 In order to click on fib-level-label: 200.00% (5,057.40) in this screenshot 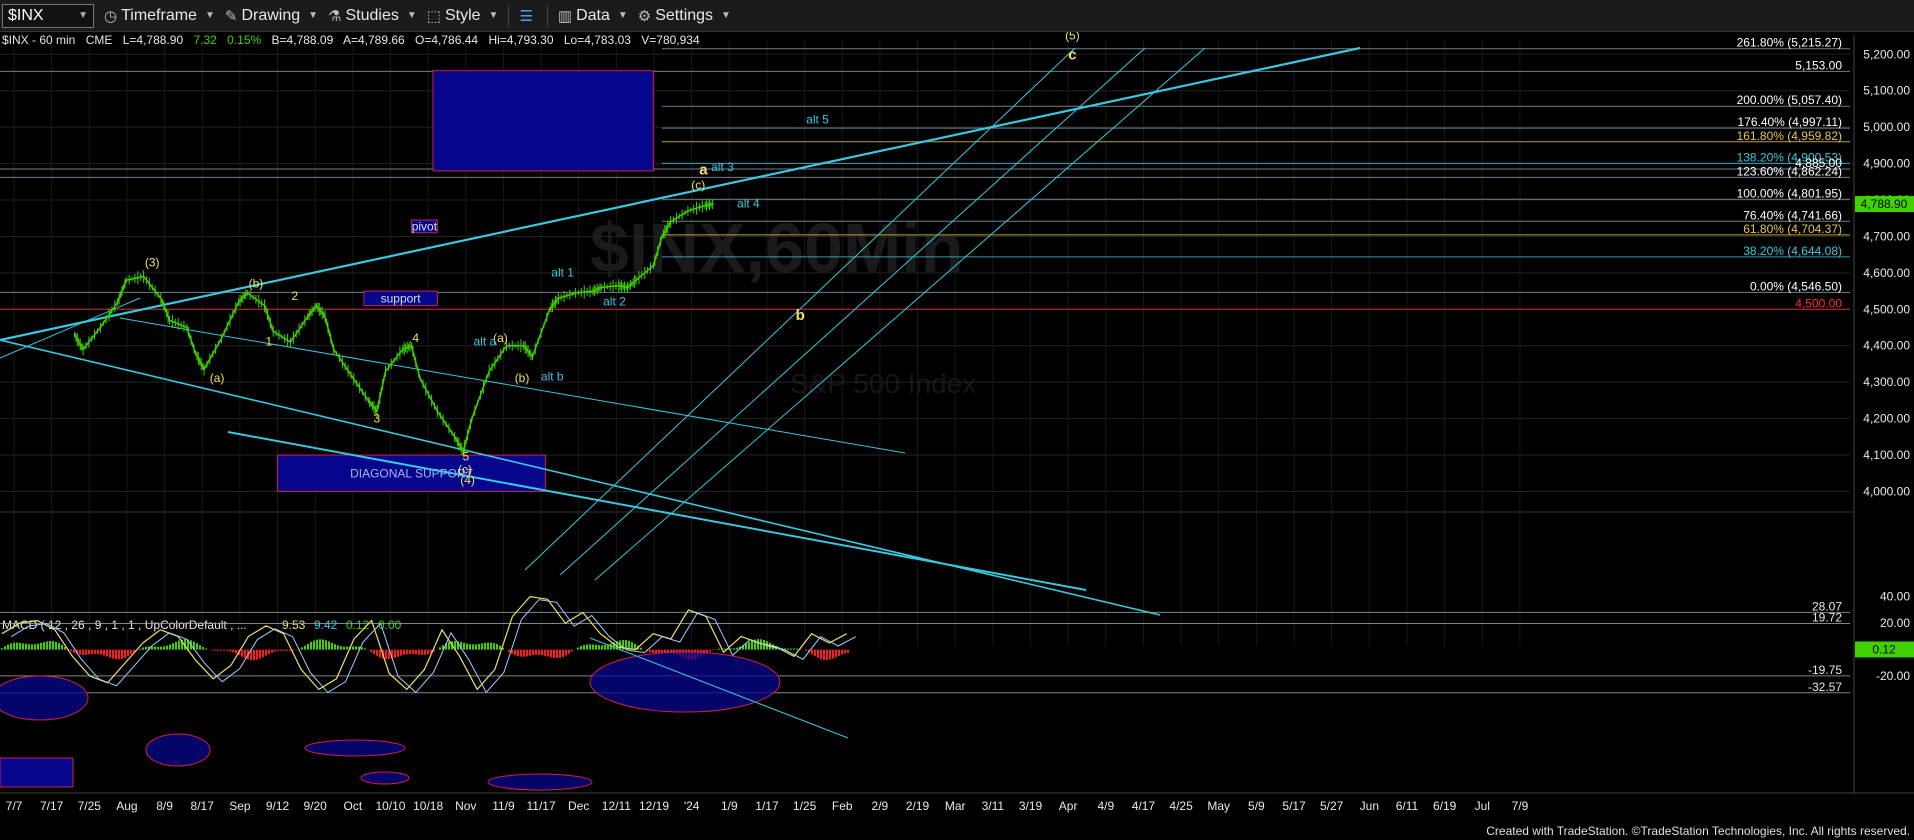, I will do `click(1789, 100)`.